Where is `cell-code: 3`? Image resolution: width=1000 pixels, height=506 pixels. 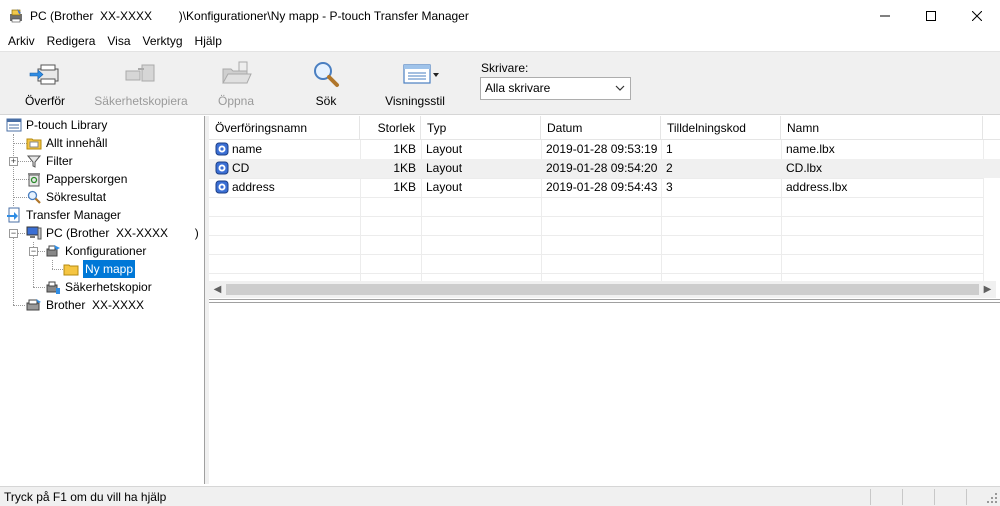
cell-code: 3 is located at coordinates (669, 187).